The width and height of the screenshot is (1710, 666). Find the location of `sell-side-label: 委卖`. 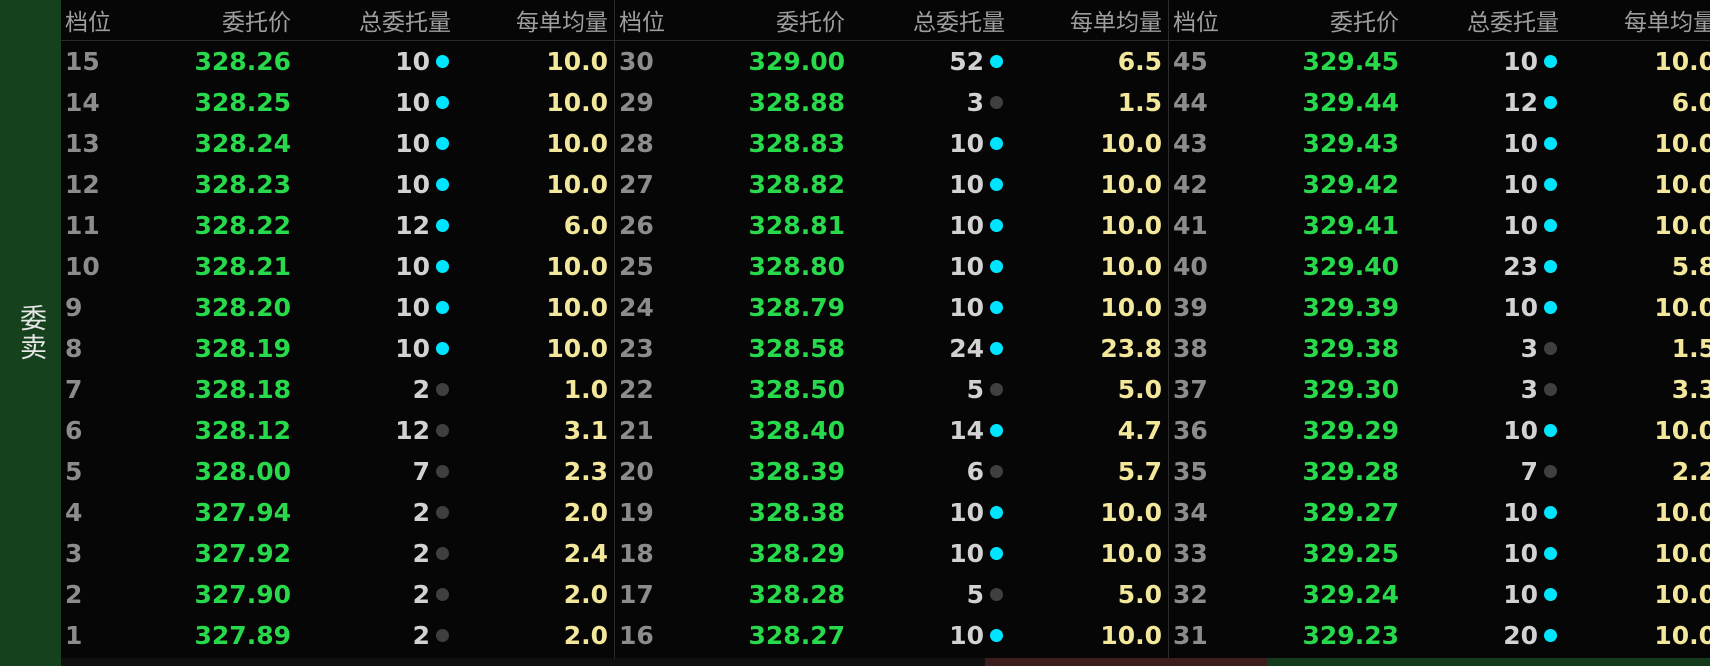

sell-side-label: 委卖 is located at coordinates (30, 333).